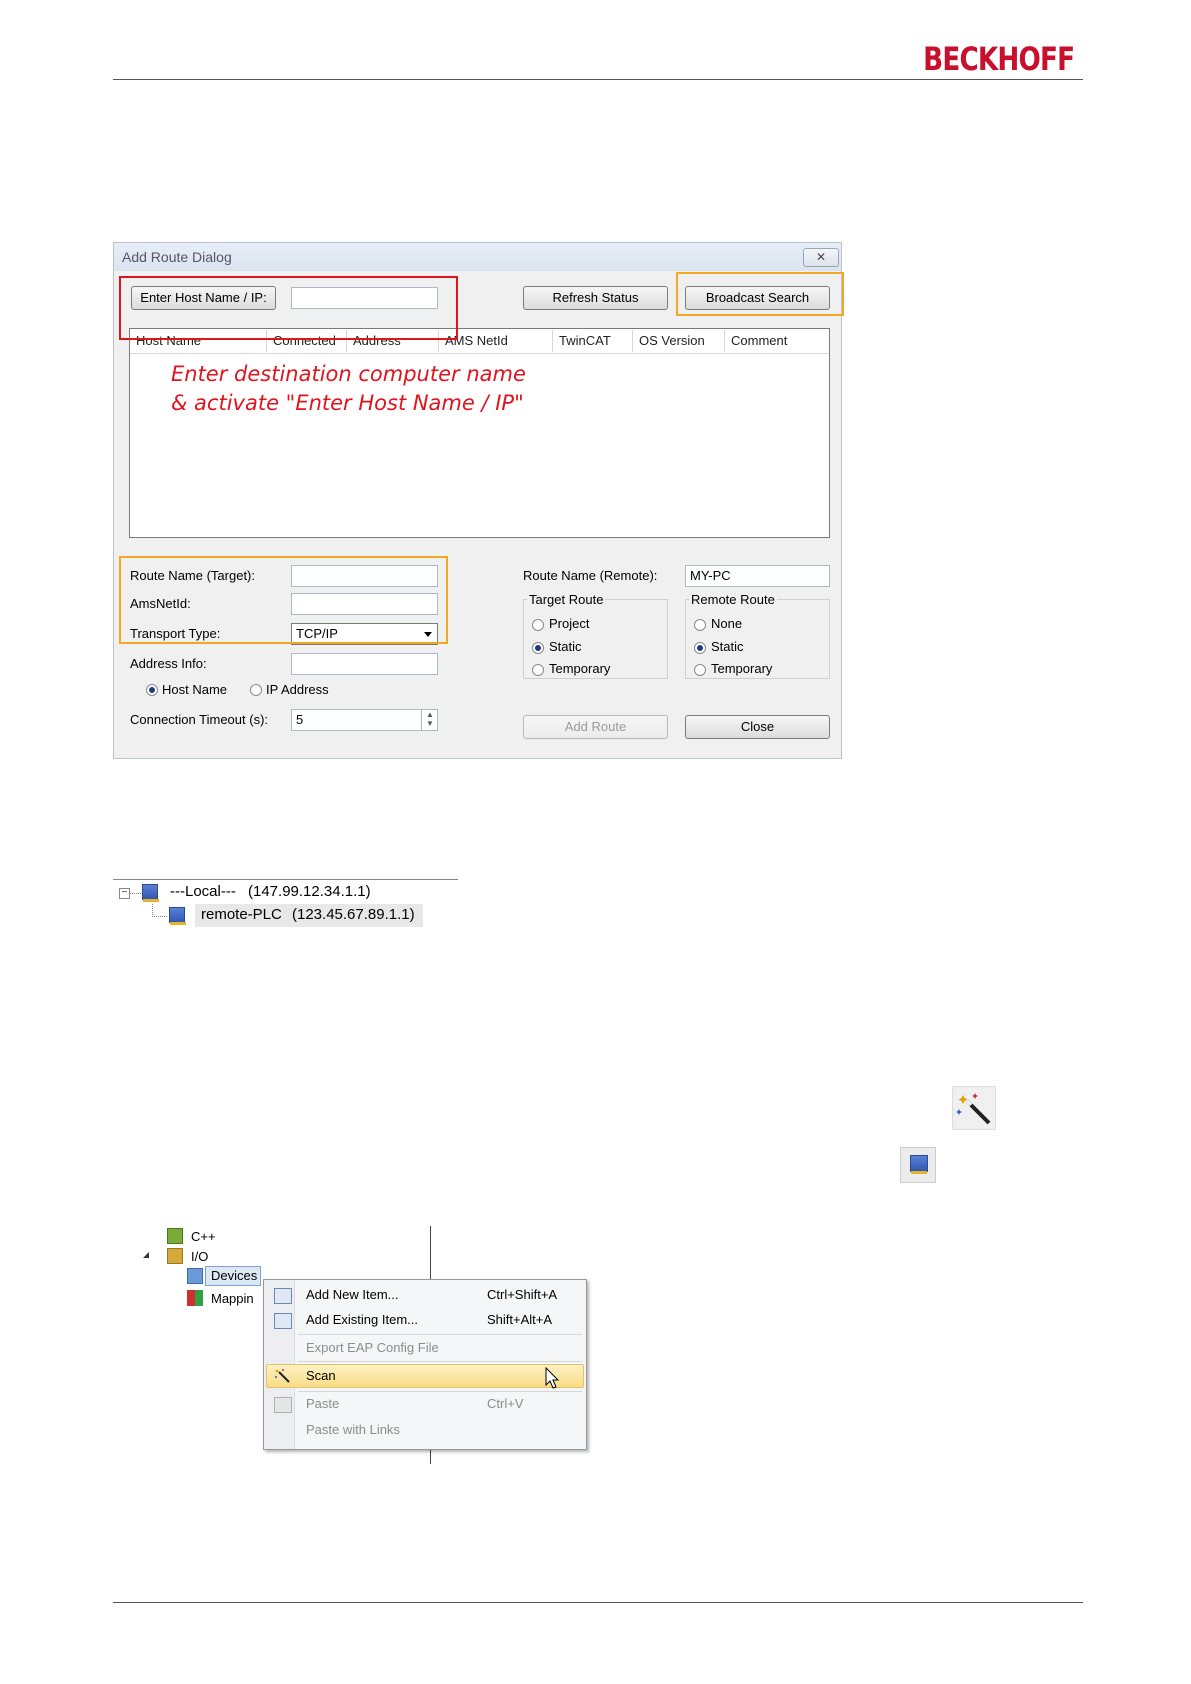 The width and height of the screenshot is (1191, 1684). I want to click on radio-ip-address, so click(256, 690).